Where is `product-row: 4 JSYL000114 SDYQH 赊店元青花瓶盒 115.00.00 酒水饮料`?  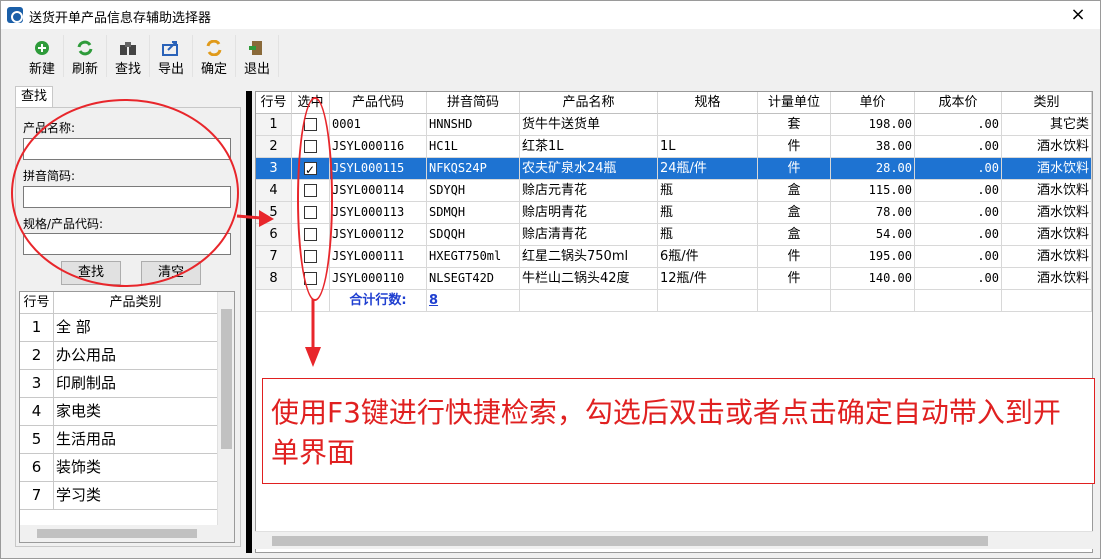 product-row: 4 JSYL000114 SDYQH 赊店元青花瓶盒 115.00.00 酒水饮料 is located at coordinates (674, 191).